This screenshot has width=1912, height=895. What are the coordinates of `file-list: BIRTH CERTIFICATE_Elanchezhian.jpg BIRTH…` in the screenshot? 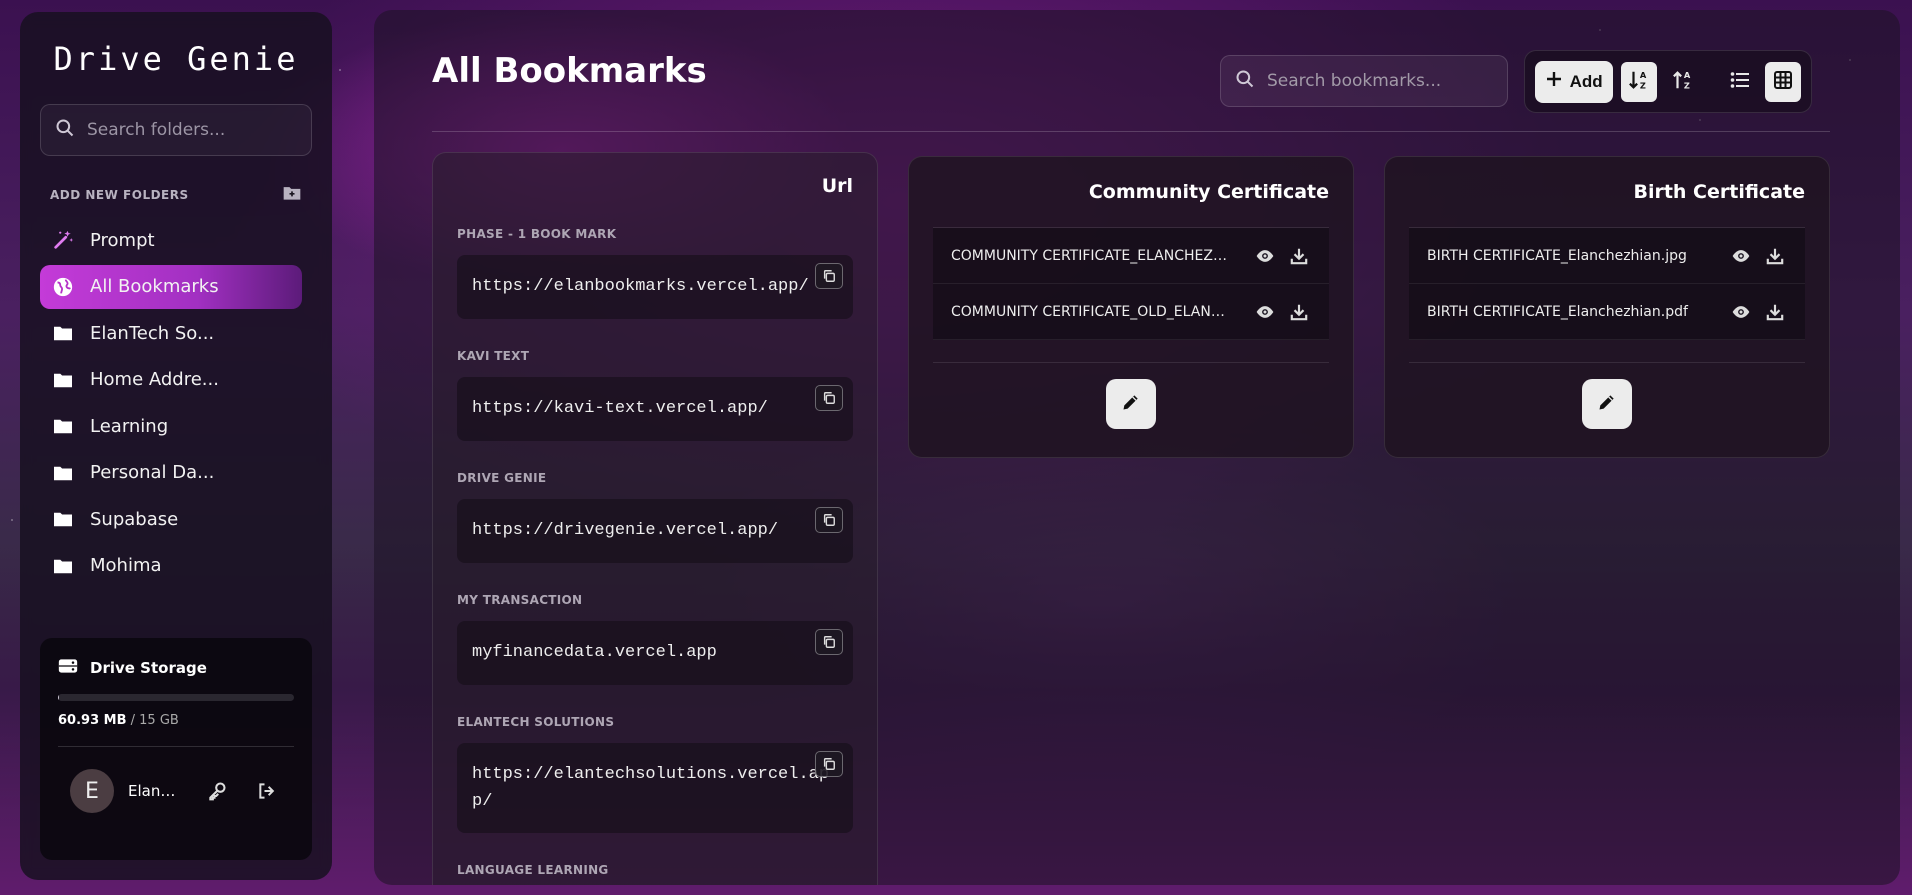 It's located at (1607, 295).